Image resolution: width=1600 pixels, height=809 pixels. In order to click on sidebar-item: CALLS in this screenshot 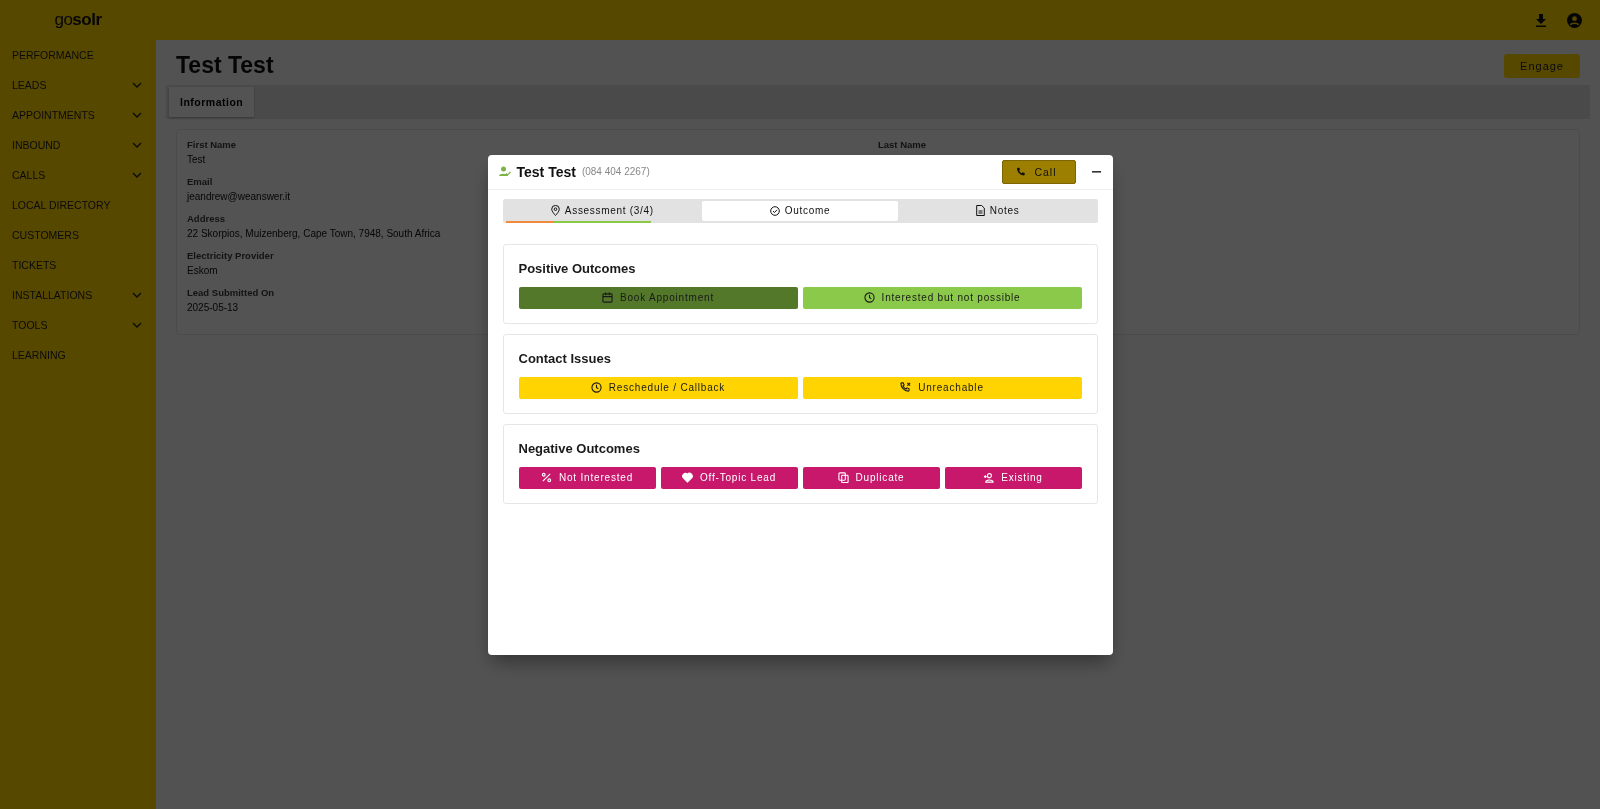, I will do `click(78, 175)`.